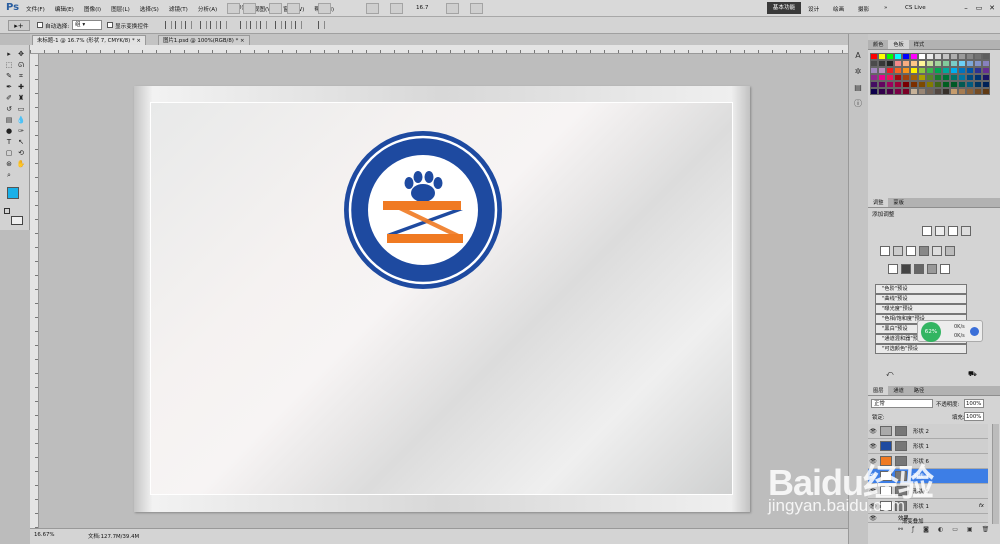  Describe the element at coordinates (207, 9) in the screenshot. I see `menu-item-6: 分析(A)` at that location.